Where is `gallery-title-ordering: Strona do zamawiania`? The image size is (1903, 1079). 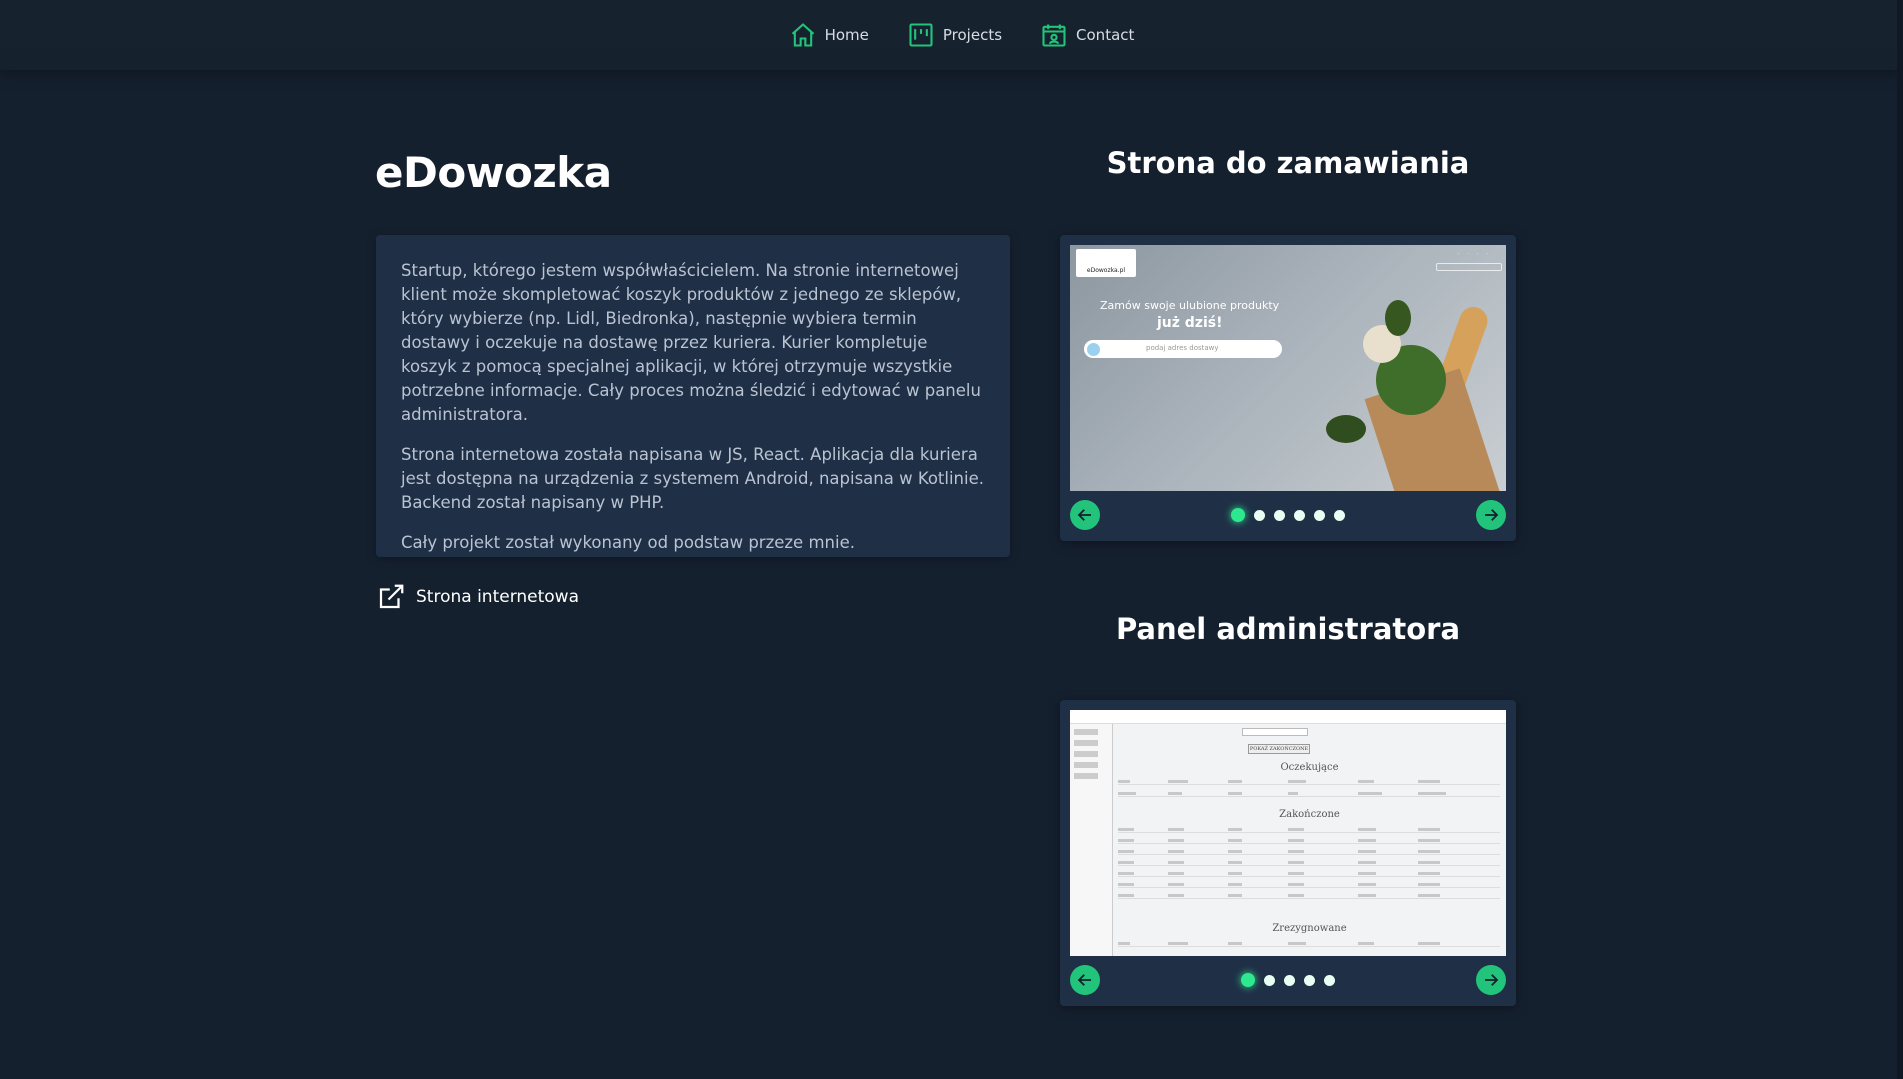 gallery-title-ordering: Strona do zamawiania is located at coordinates (1288, 163).